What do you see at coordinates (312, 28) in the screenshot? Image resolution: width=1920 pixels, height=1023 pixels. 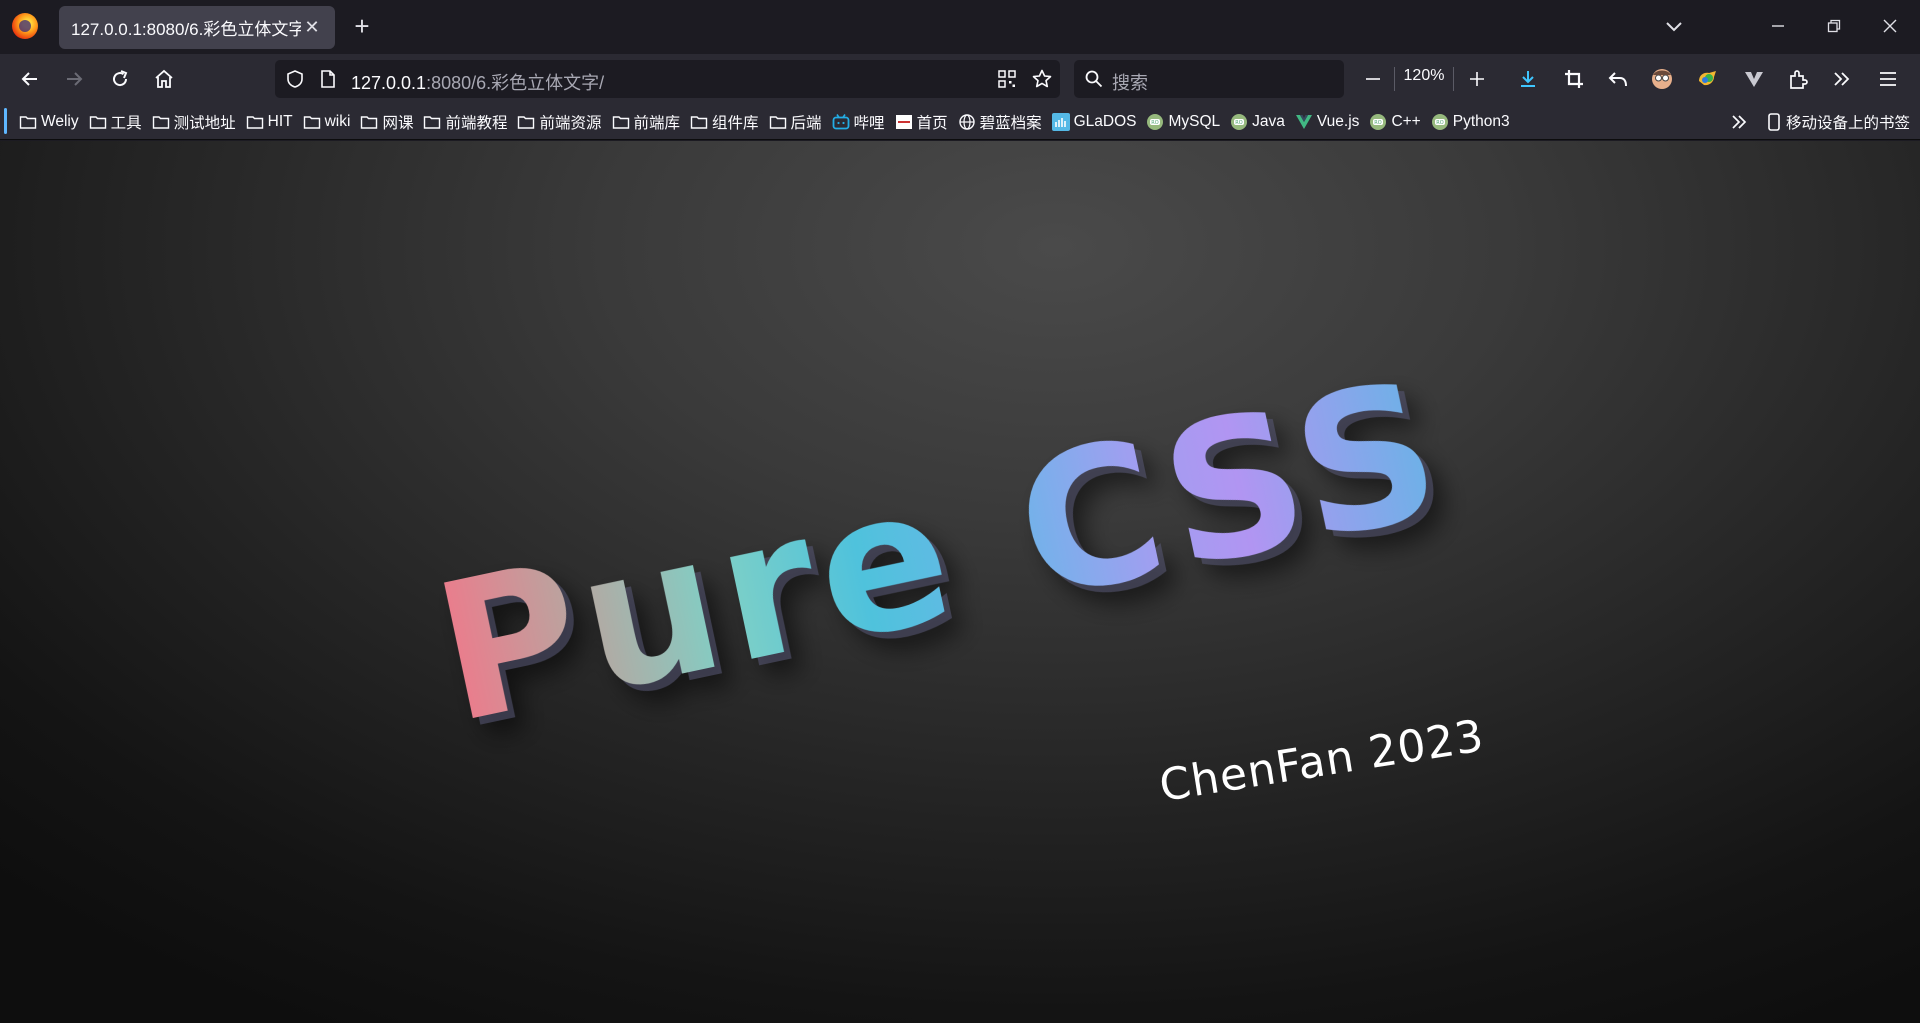 I see `tab-close-icon: ✕` at bounding box center [312, 28].